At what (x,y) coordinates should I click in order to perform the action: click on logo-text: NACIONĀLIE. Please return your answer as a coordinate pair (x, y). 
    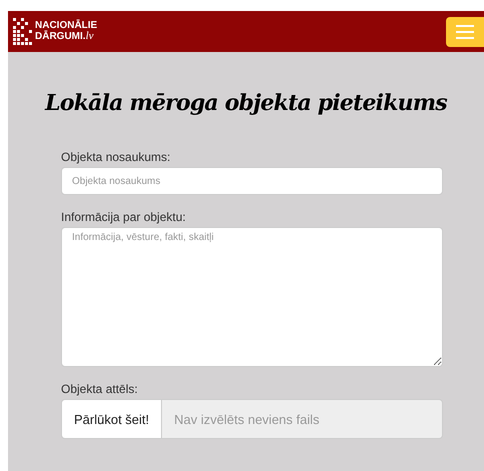
    Looking at the image, I should click on (66, 26).